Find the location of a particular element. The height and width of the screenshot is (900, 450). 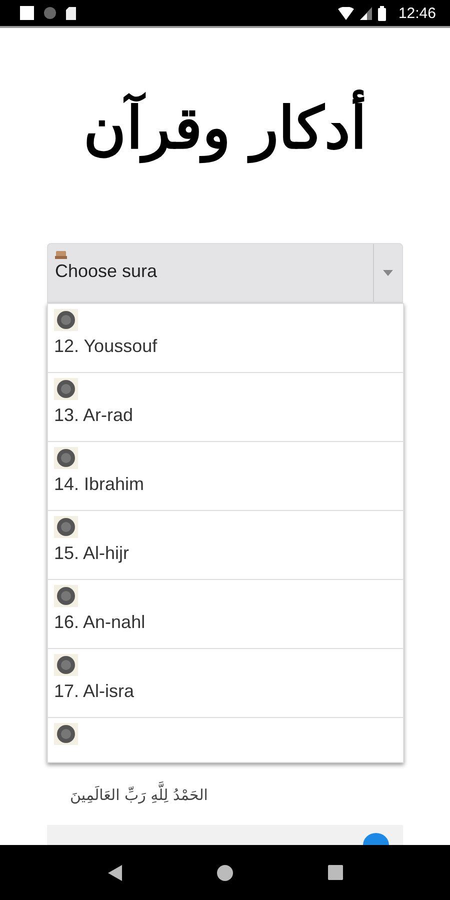

home-icon is located at coordinates (224, 872).